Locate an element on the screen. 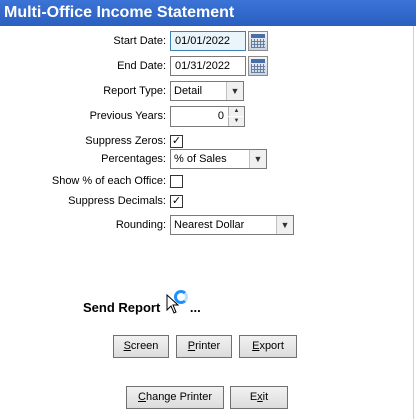 The image size is (416, 419). send-report-label: Send Report is located at coordinates (122, 307).